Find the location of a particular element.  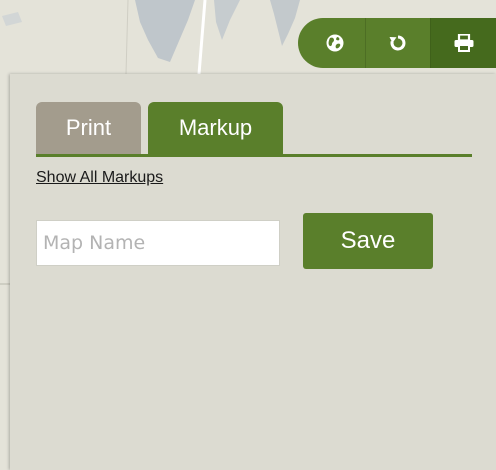

globe-button is located at coordinates (331, 43).